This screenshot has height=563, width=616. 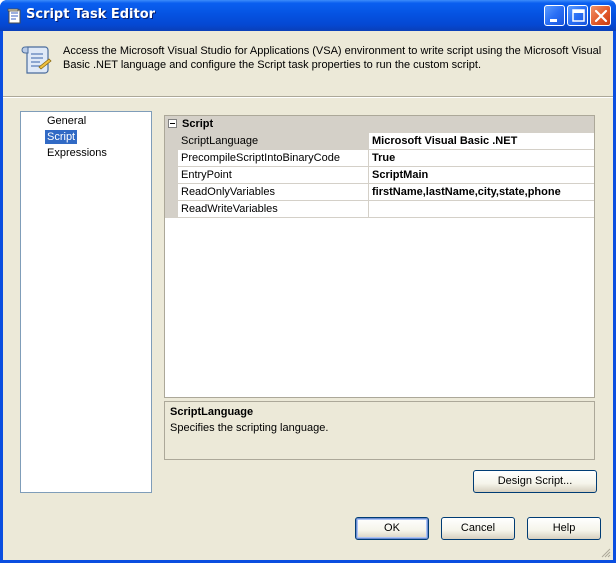 I want to click on cancel-button: Cancel, so click(x=478, y=528).